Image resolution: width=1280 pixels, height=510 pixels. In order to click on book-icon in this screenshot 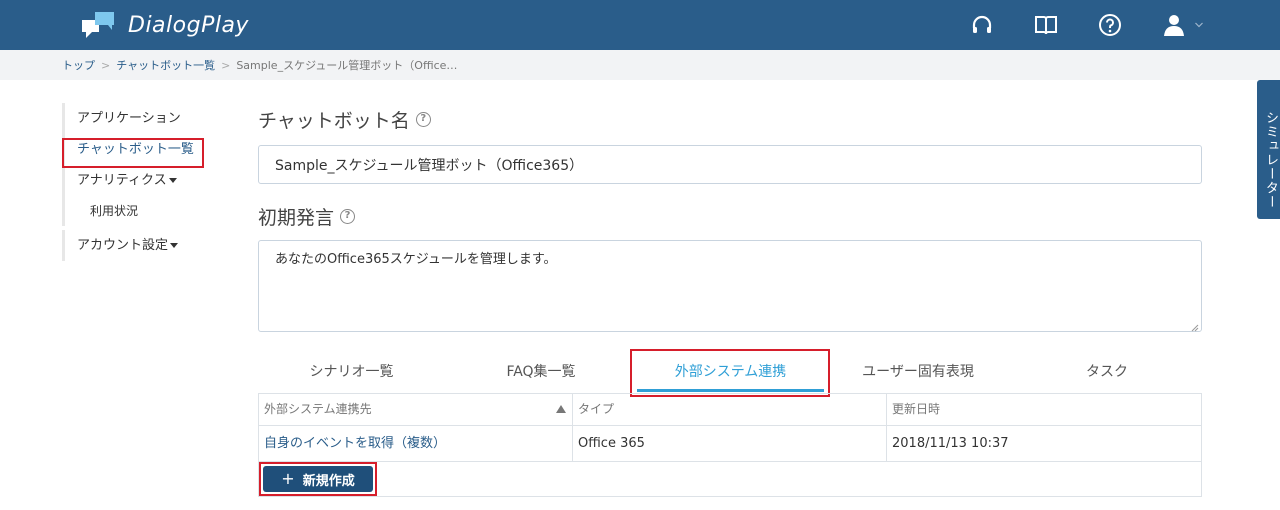, I will do `click(1046, 25)`.